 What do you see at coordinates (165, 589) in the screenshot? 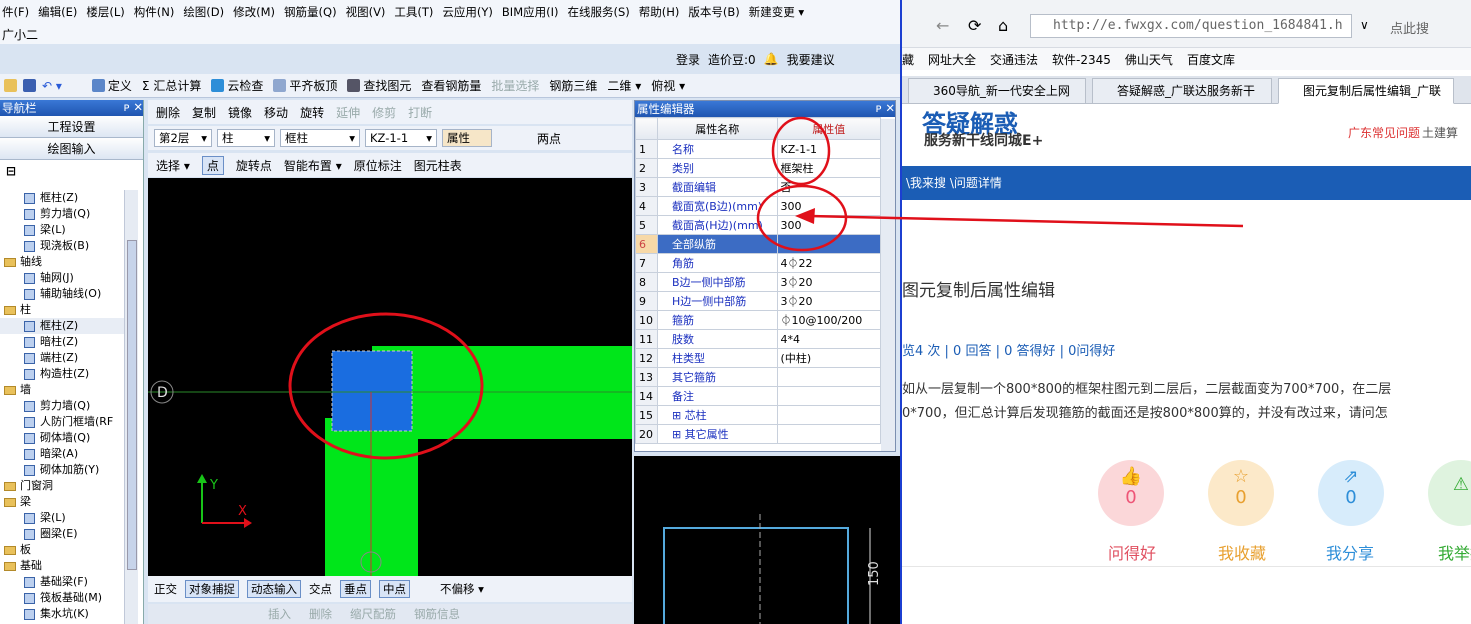
I see `ortho-button: 正交` at bounding box center [165, 589].